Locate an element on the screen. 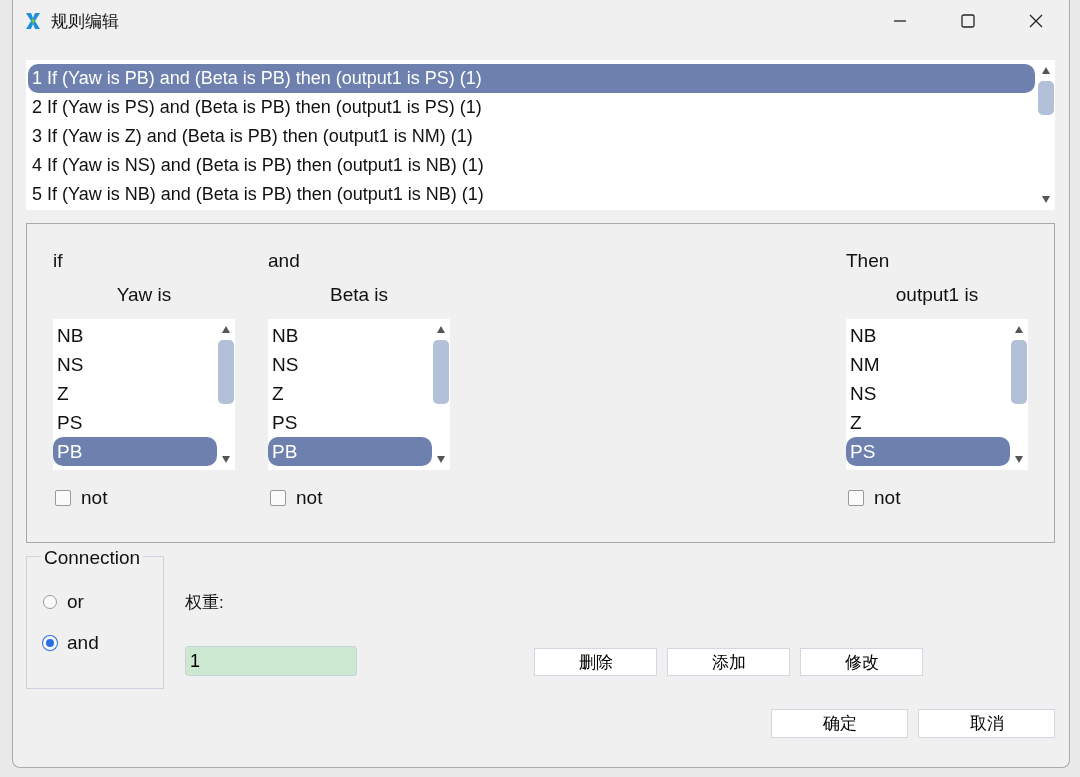 The width and height of the screenshot is (1080, 777). rule-item: 2 If (Yaw is PS) and (Beta is PB) then (output1 is PS) (1) is located at coordinates (531, 107).